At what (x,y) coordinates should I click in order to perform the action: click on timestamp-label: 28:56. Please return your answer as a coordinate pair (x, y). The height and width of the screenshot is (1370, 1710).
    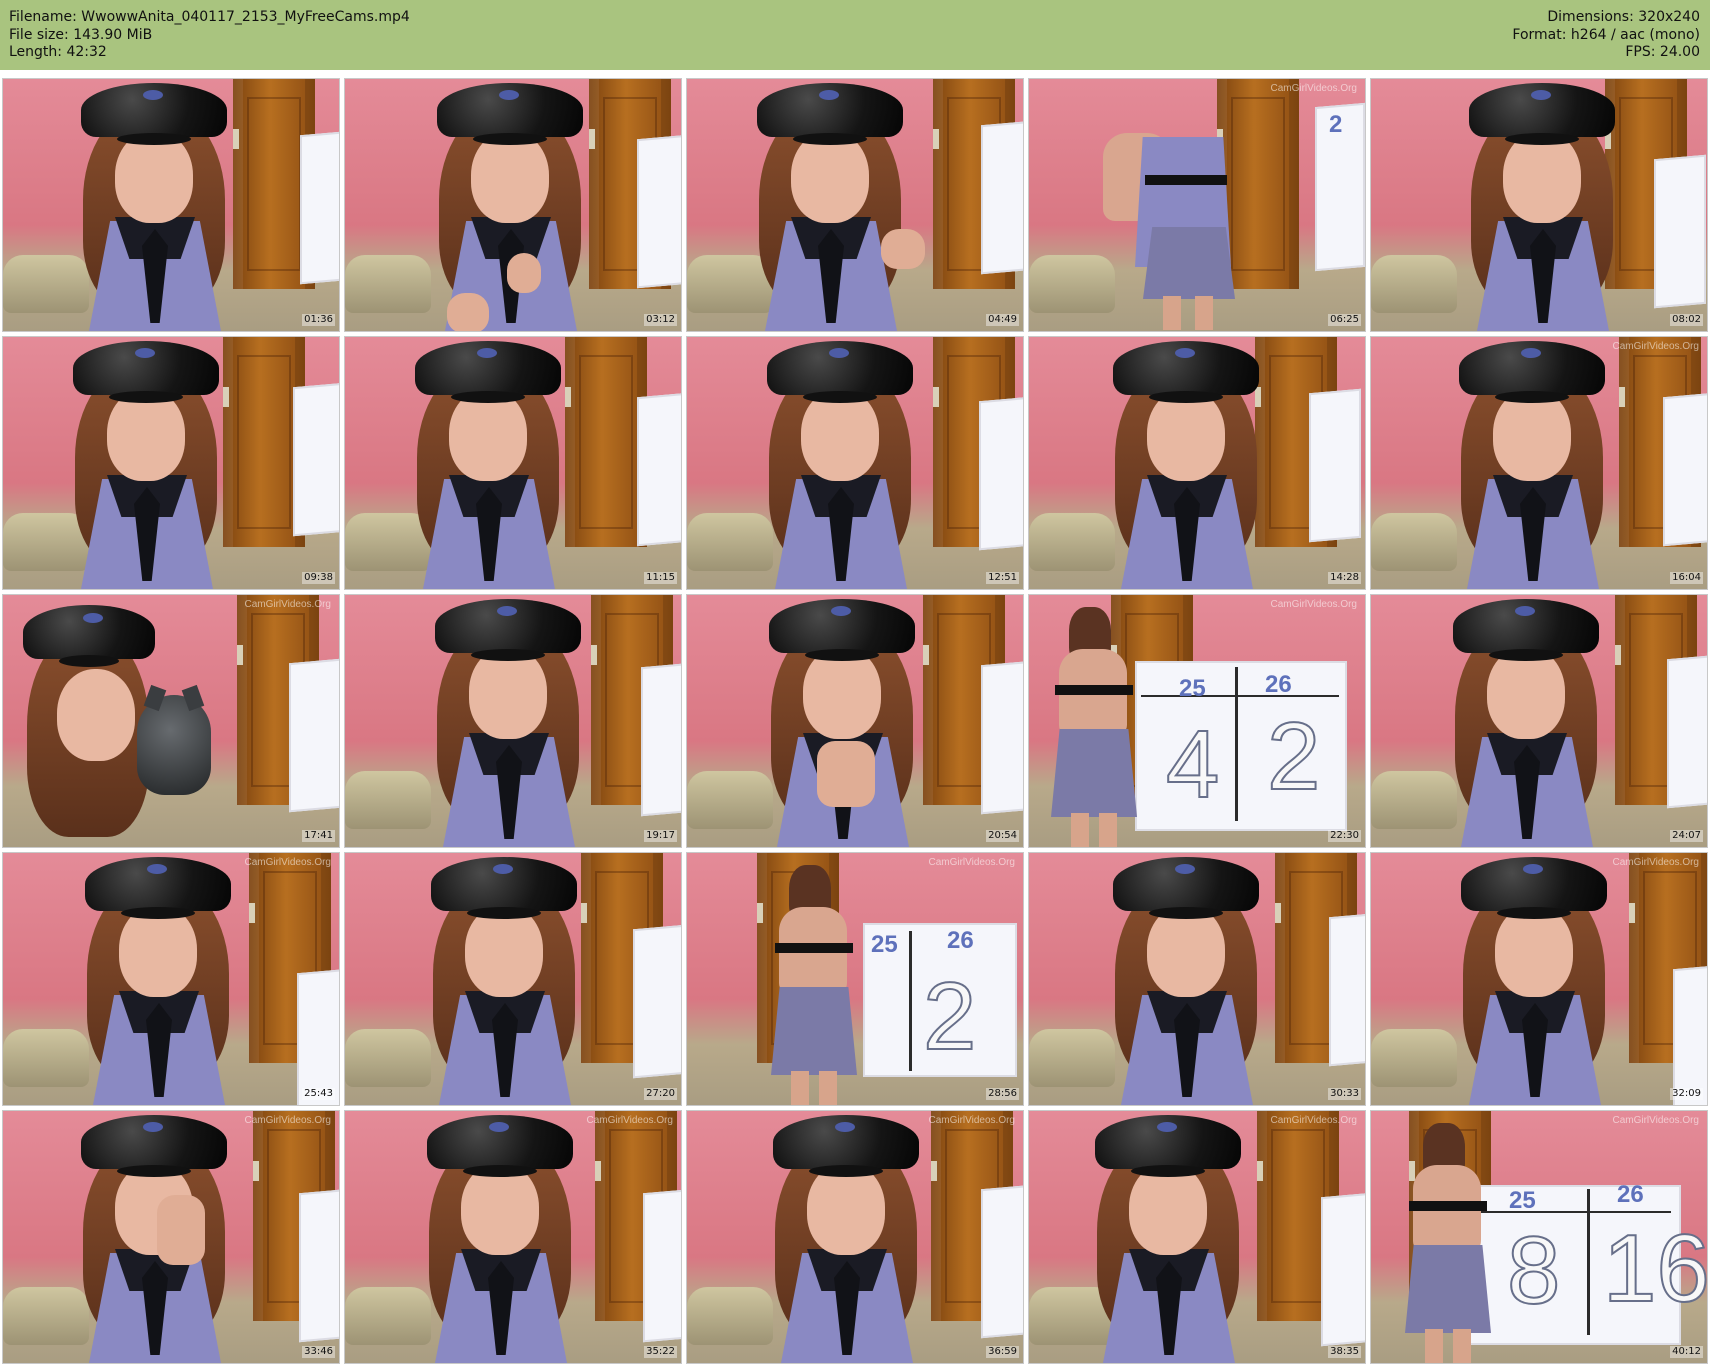
    Looking at the image, I should click on (1002, 1094).